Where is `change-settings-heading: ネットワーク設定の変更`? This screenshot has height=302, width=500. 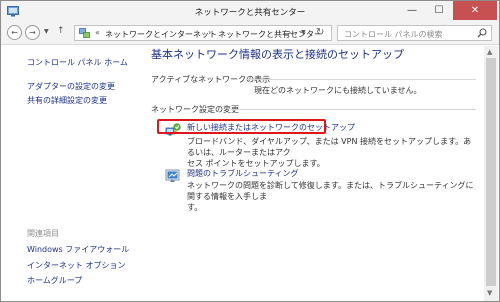 change-settings-heading: ネットワーク設定の変更 is located at coordinates (195, 109).